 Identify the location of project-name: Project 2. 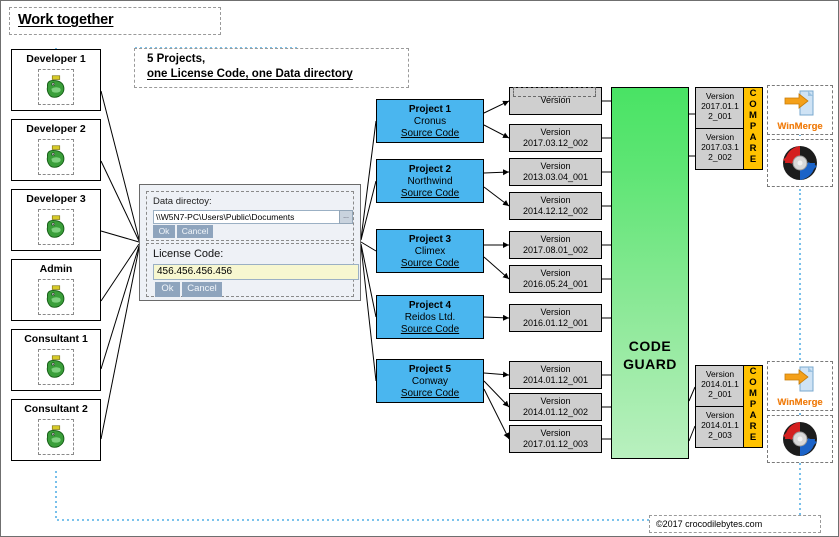
(430, 169).